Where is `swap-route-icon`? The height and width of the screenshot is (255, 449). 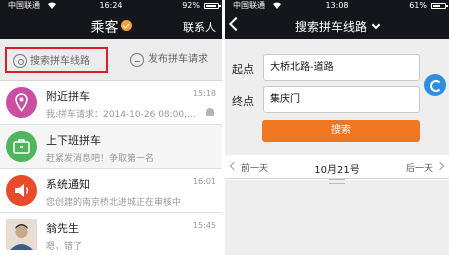
swap-route-icon is located at coordinates (435, 85).